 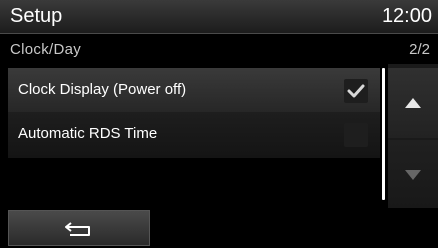 I want to click on header-bar: Setup 12:00, so click(x=219, y=17).